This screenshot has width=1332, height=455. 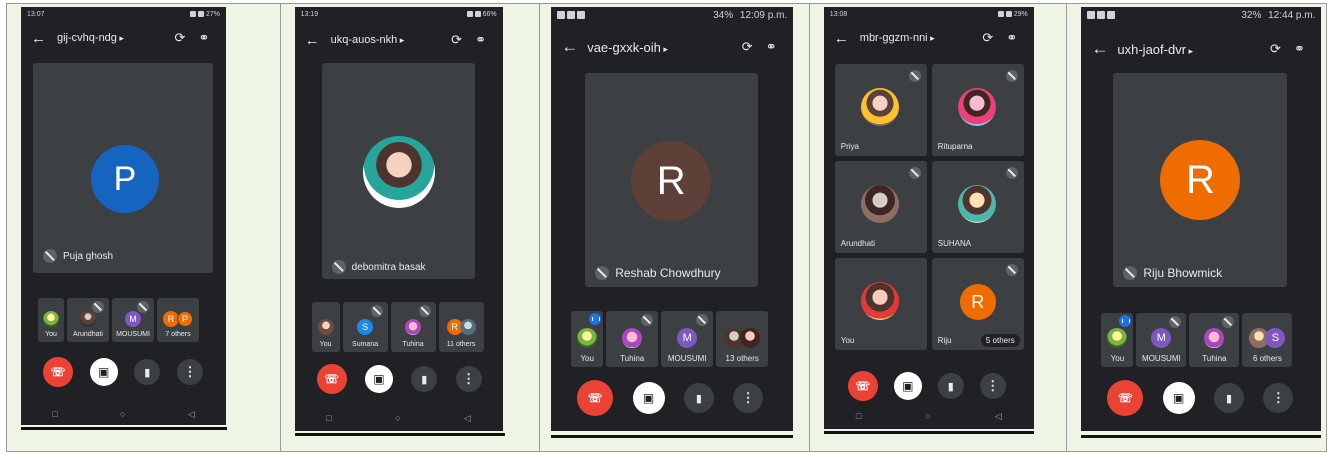 What do you see at coordinates (399, 434) in the screenshot?
I see `underline-divider` at bounding box center [399, 434].